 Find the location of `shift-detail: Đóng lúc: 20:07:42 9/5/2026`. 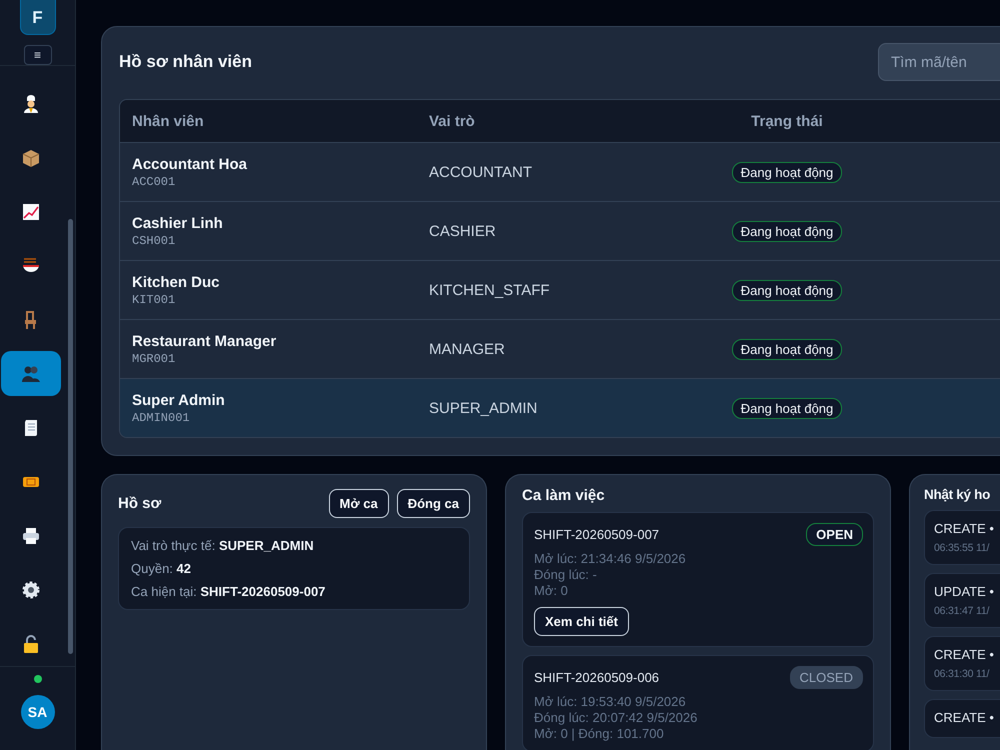

shift-detail: Đóng lúc: 20:07:42 9/5/2026 is located at coordinates (616, 717).